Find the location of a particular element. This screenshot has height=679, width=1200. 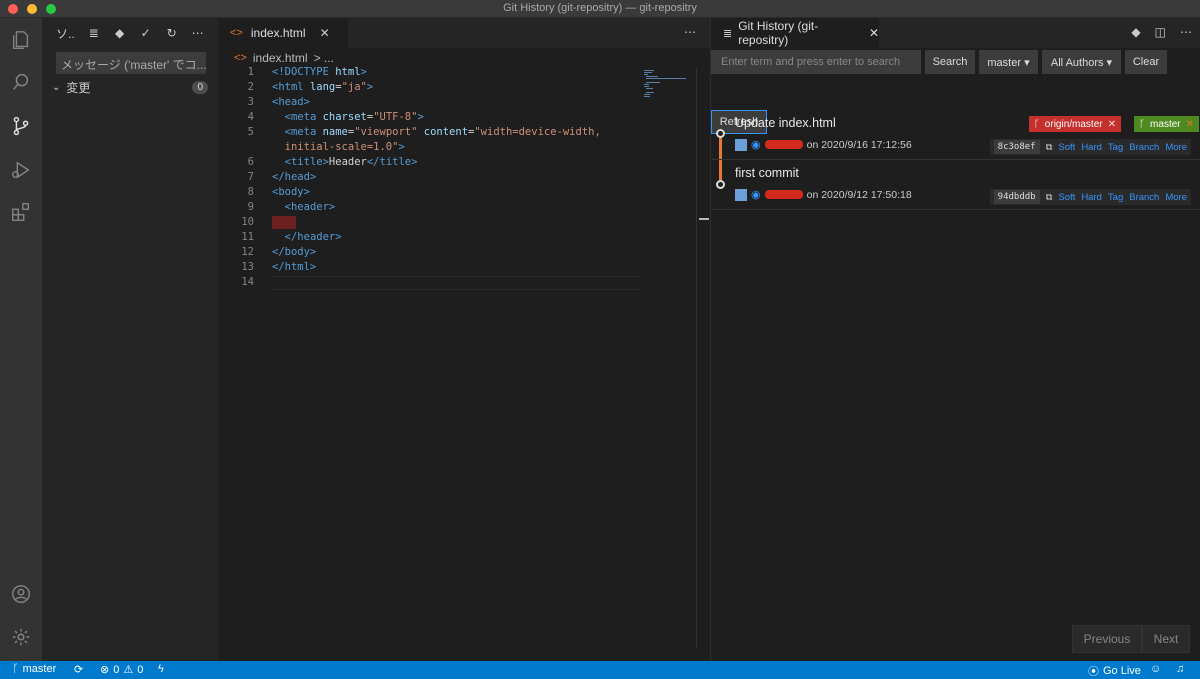

commit-message: first commit is located at coordinates (767, 173).